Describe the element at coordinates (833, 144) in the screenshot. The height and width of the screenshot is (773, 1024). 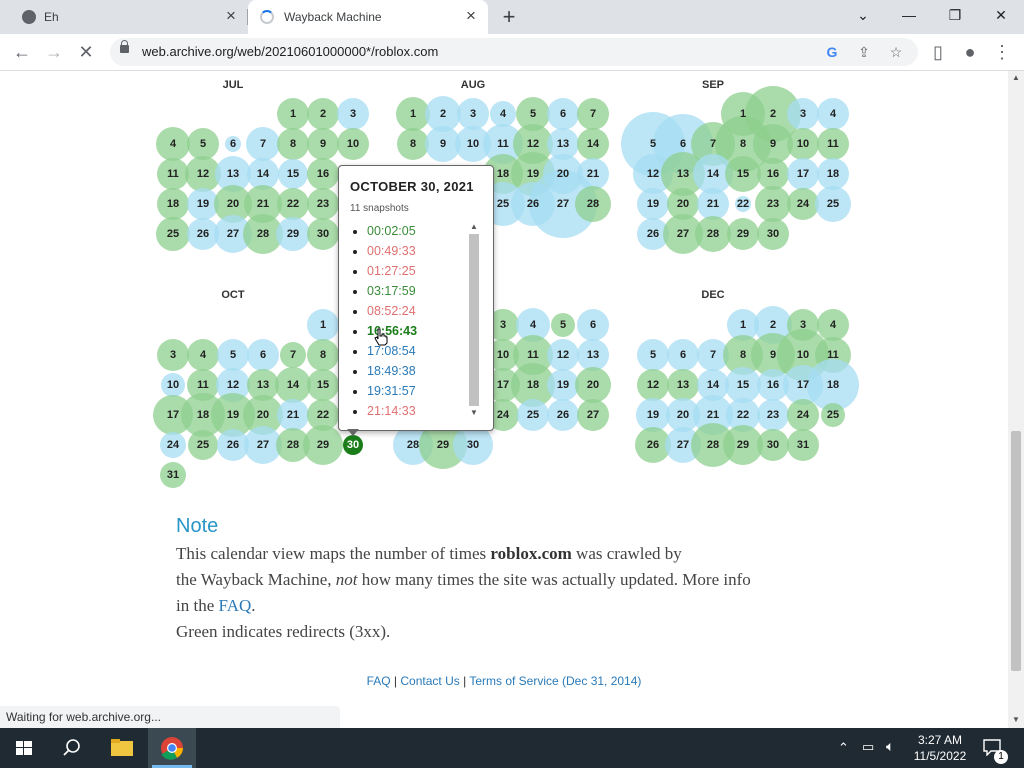
I see `calendar-day: 11` at that location.